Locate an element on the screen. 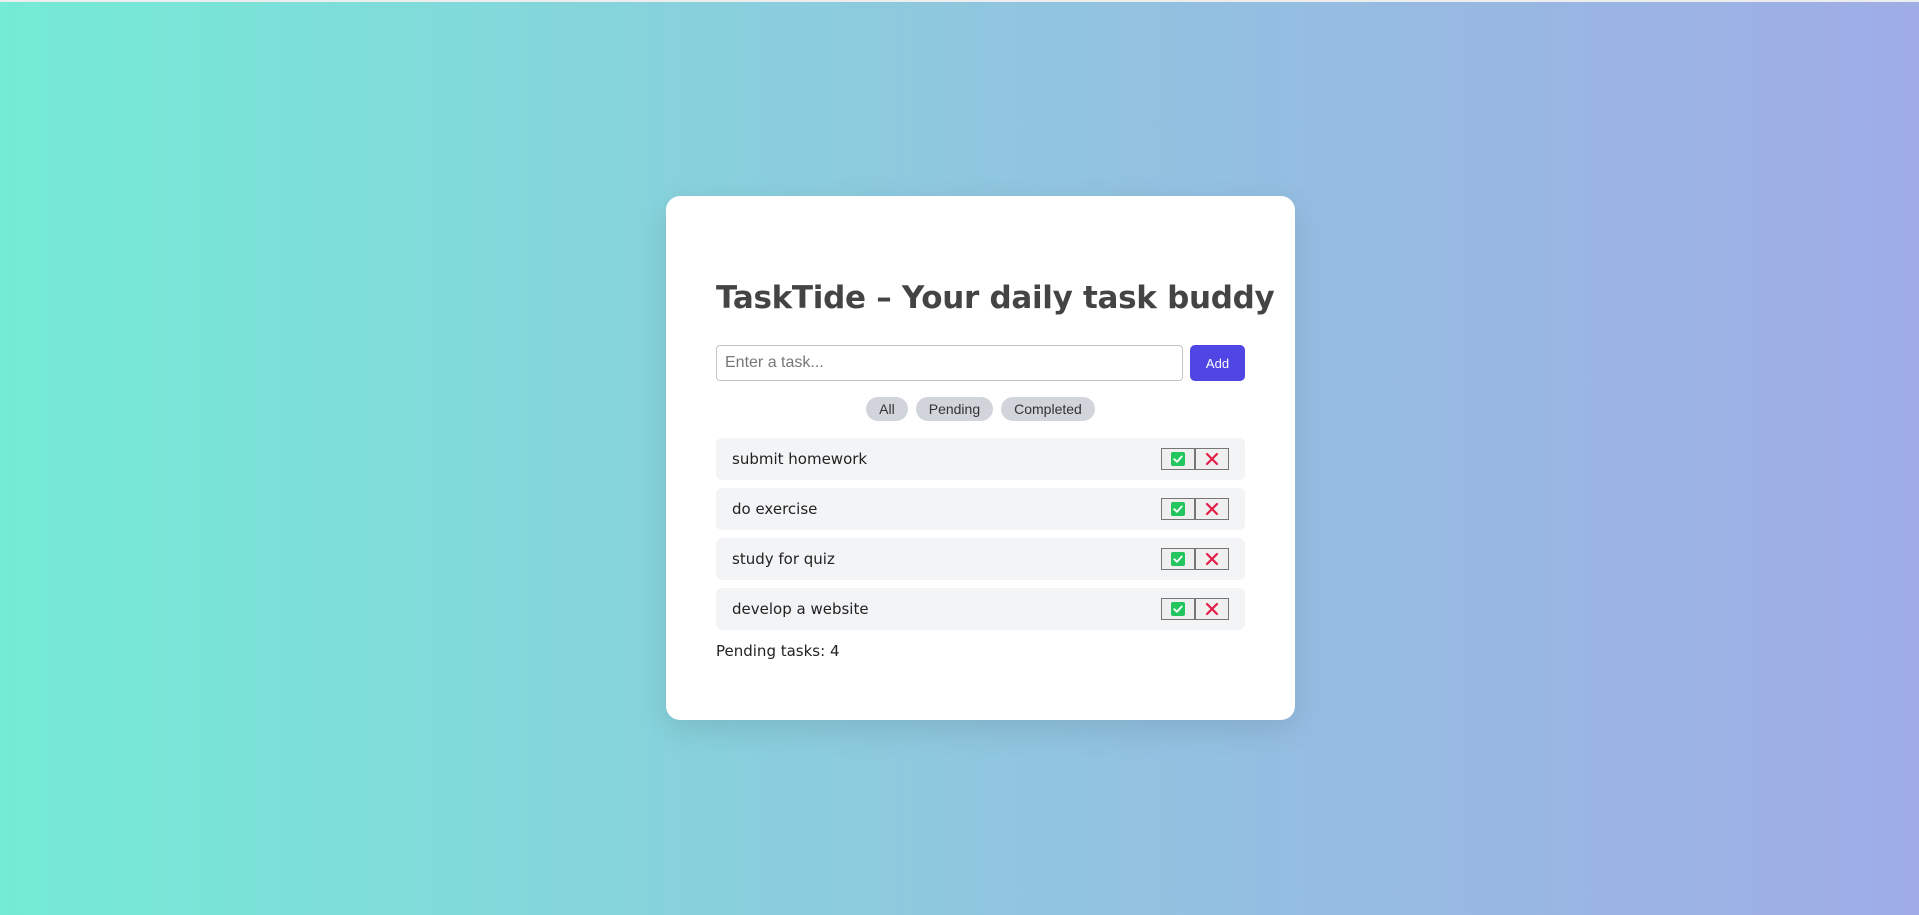 The image size is (1919, 915). filter-all-button: All is located at coordinates (887, 409).